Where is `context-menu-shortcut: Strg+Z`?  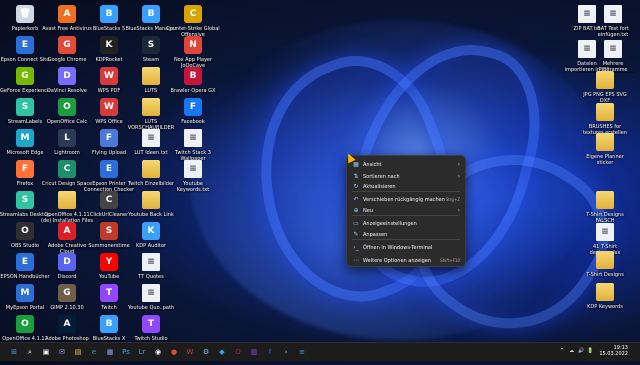
context-menu-shortcut: Strg+Z is located at coordinates (452, 199).